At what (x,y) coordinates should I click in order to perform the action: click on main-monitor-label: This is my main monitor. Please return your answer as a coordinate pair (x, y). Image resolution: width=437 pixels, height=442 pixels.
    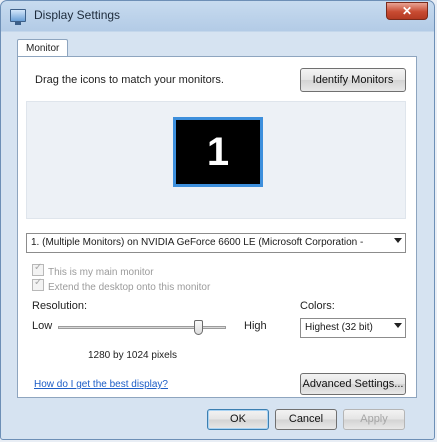
    Looking at the image, I should click on (101, 272).